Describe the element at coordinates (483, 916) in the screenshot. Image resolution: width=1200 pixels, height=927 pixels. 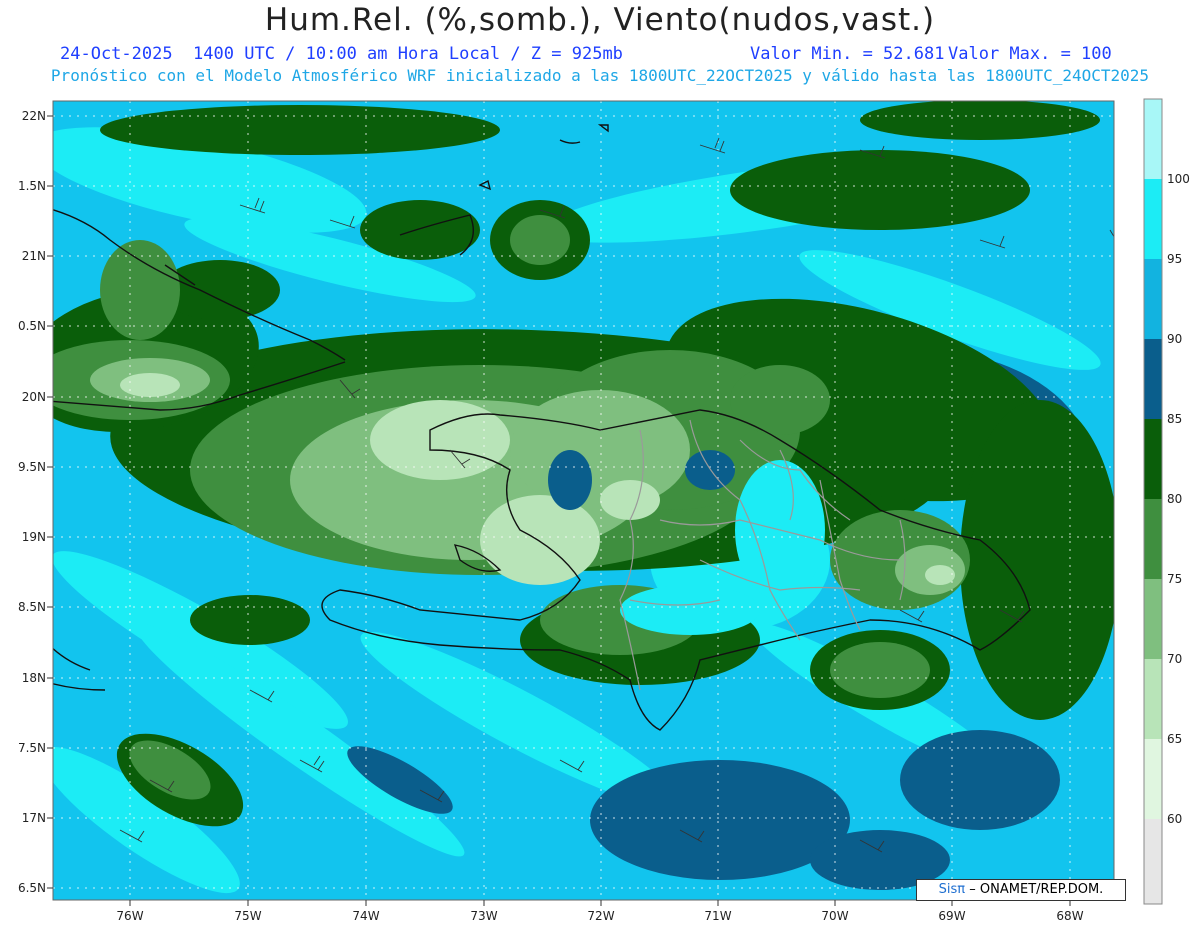
I see `lon-label: 73W` at that location.